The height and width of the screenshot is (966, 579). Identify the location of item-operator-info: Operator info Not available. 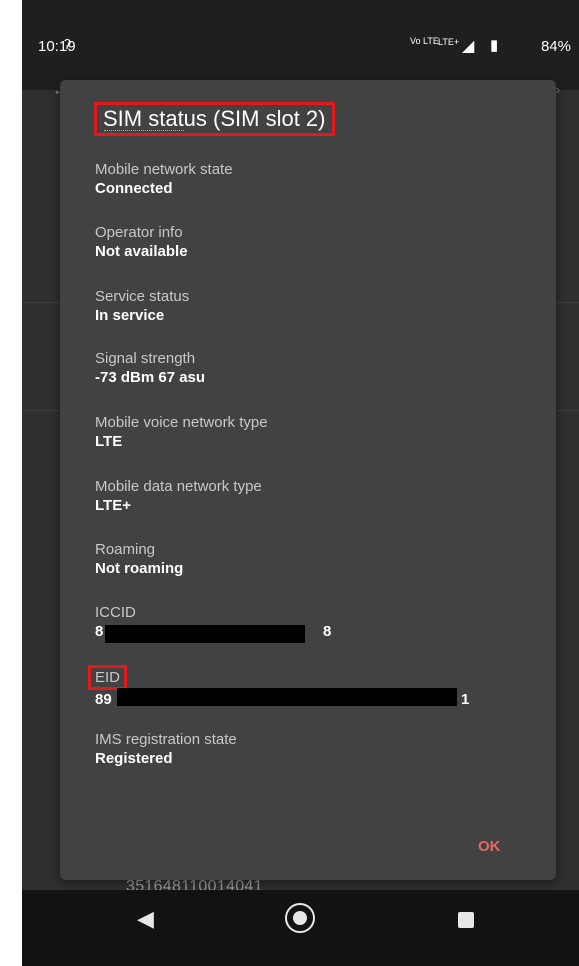
(141, 242).